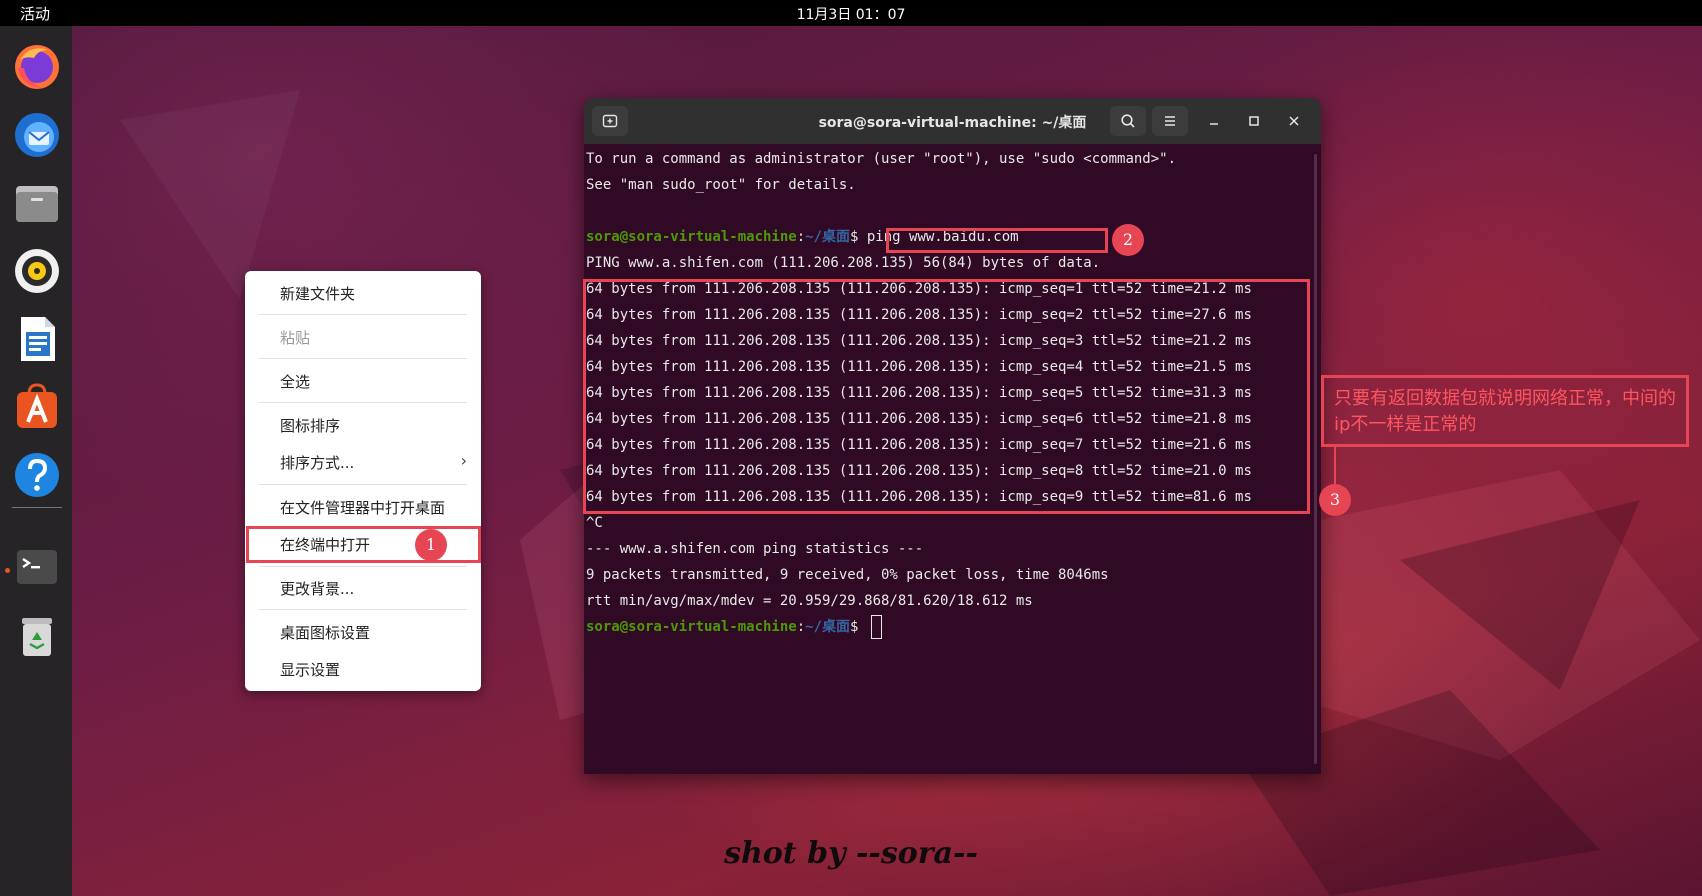 The width and height of the screenshot is (1702, 896). What do you see at coordinates (310, 670) in the screenshot?
I see `menu-item-label: 显示设置` at bounding box center [310, 670].